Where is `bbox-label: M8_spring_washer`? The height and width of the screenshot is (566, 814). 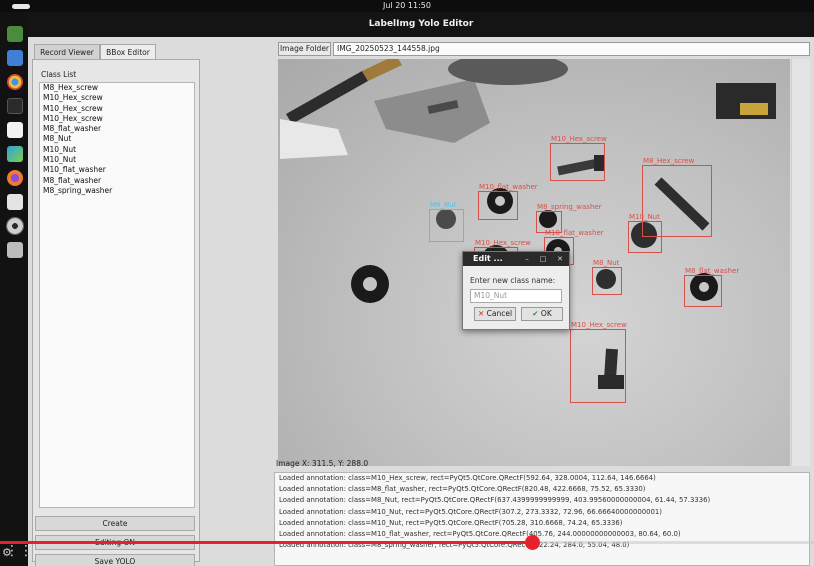
bbox-label: M8_spring_washer is located at coordinates (569, 207).